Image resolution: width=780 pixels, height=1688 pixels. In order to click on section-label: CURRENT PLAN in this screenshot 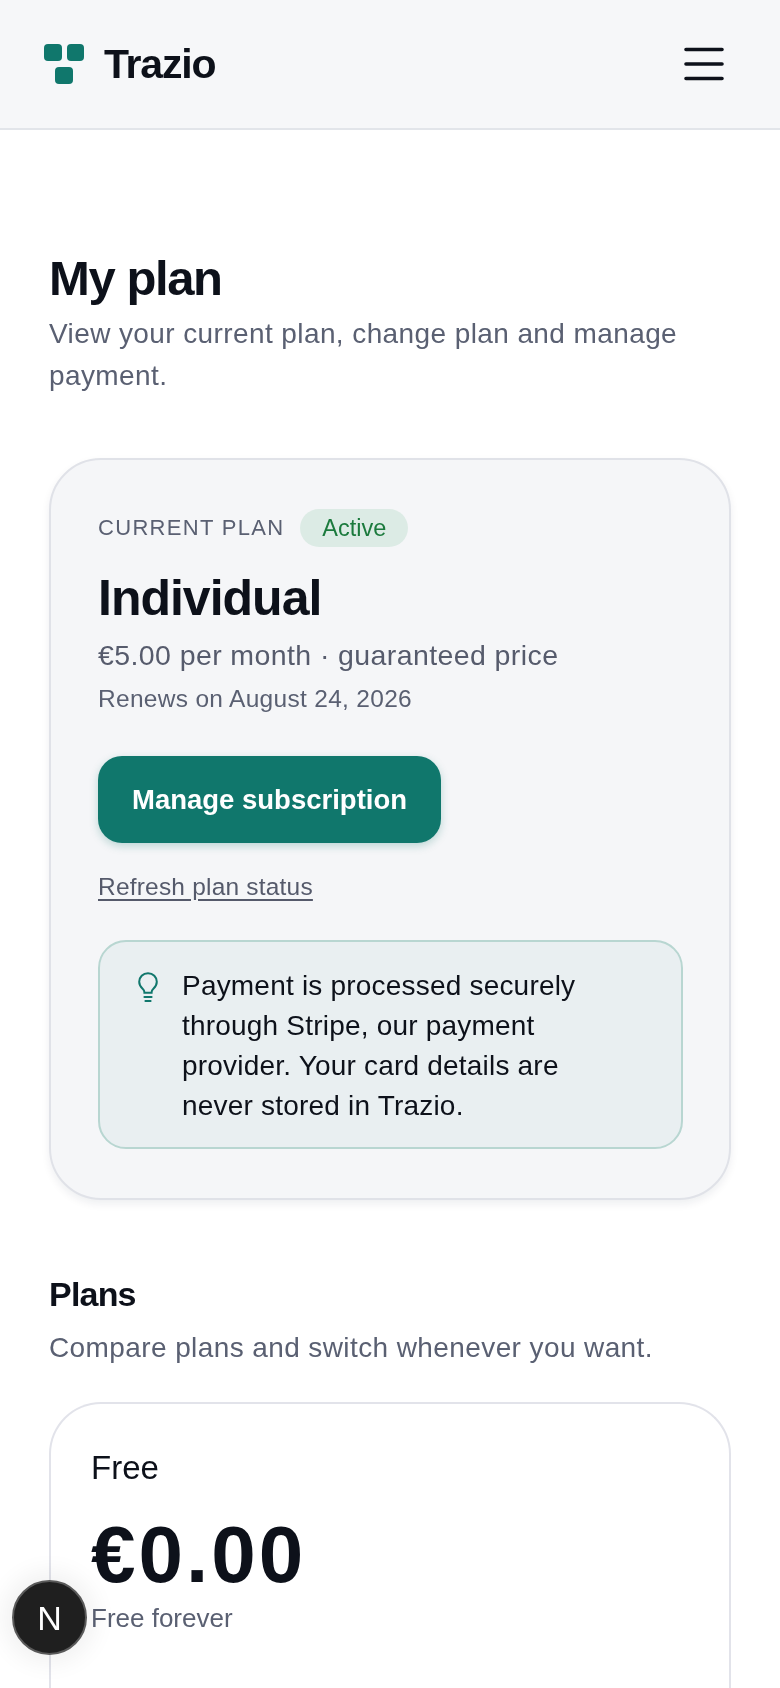, I will do `click(191, 528)`.